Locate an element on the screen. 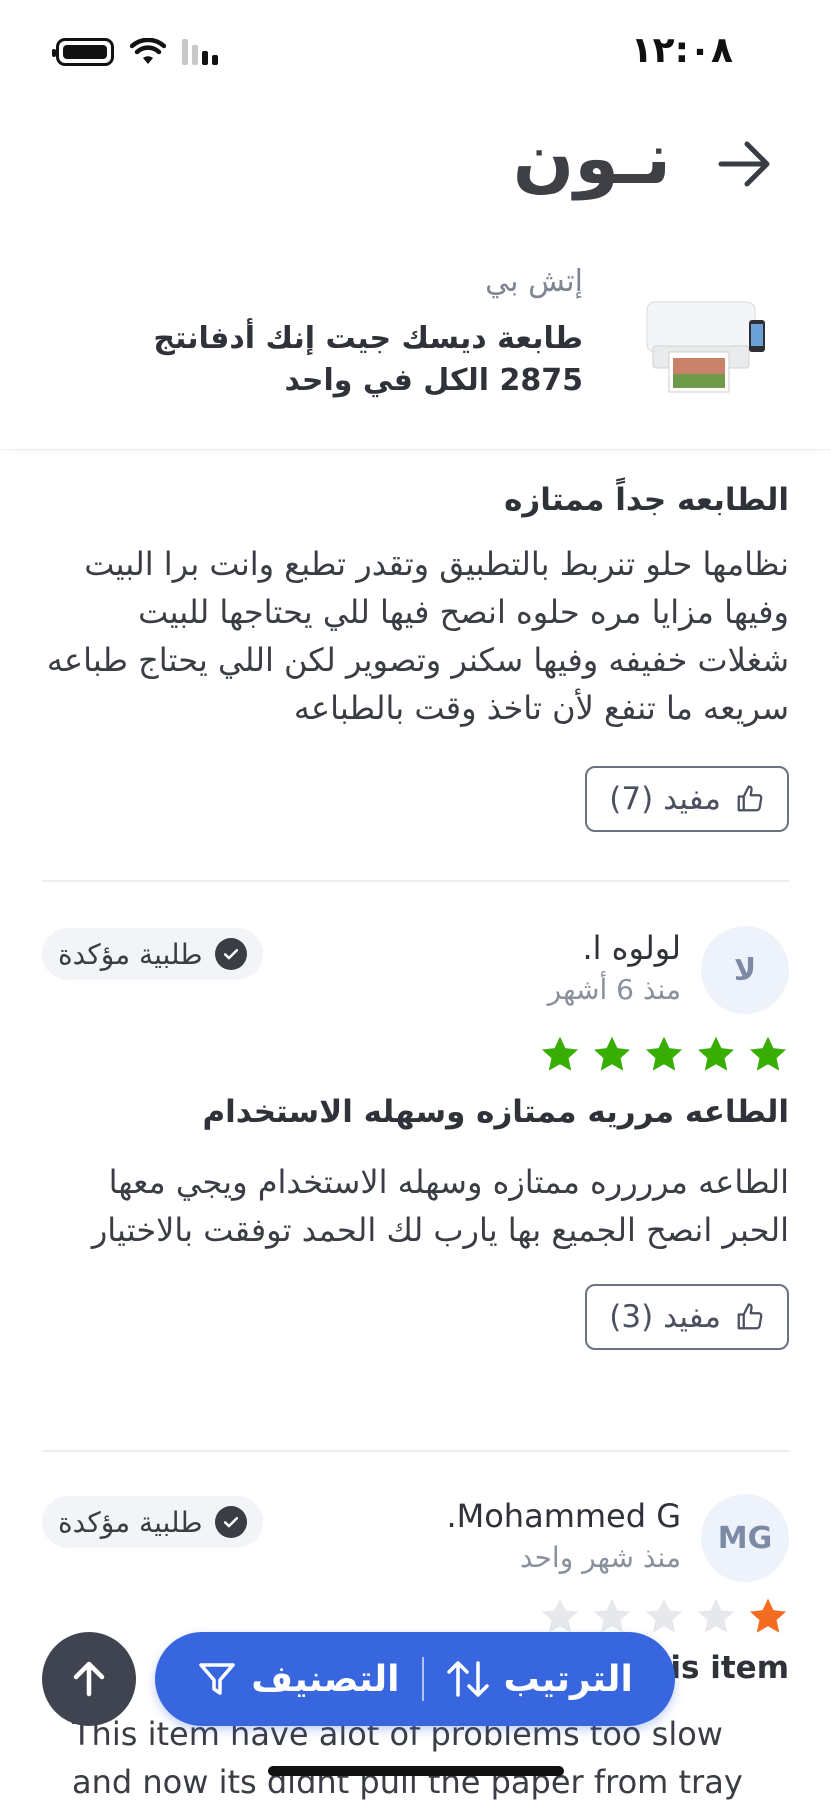  helpful-label: مفيد (7) is located at coordinates (665, 799).